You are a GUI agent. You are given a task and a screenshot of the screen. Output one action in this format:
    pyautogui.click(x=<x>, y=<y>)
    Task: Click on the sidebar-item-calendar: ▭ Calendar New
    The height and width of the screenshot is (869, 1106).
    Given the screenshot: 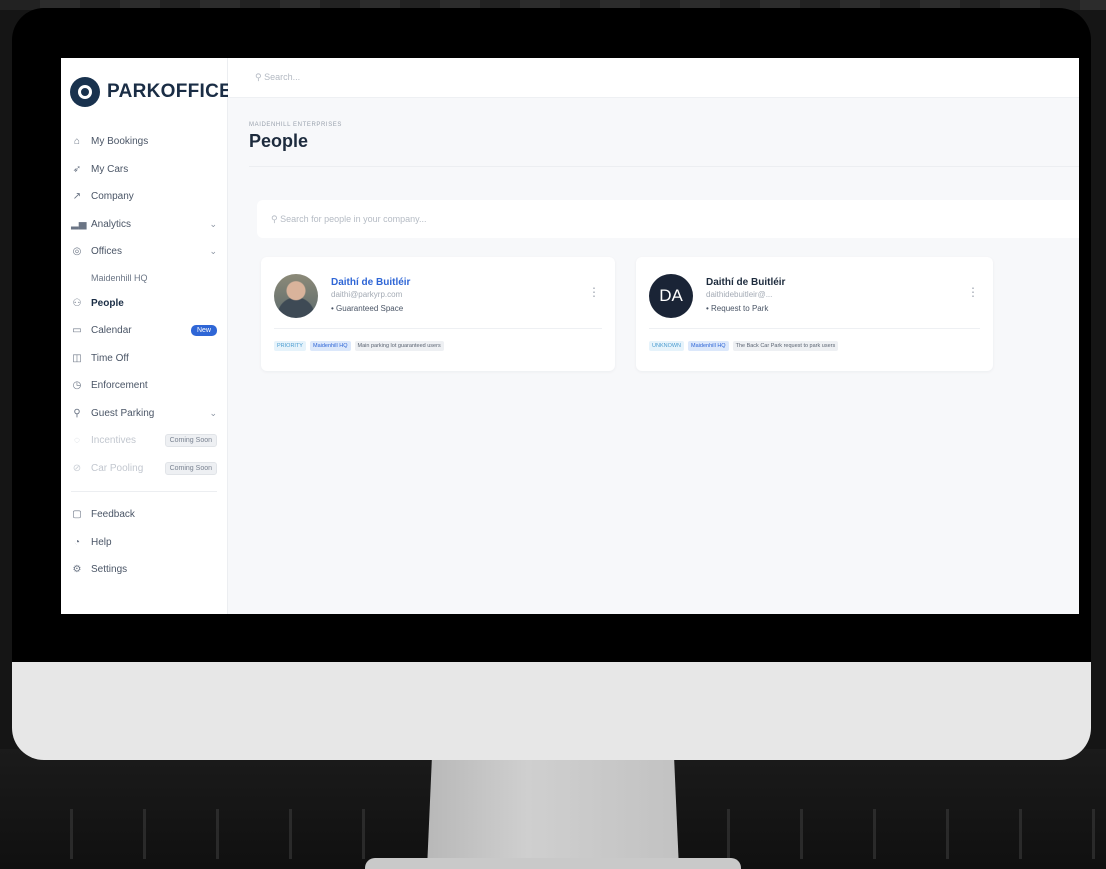 What is the action you would take?
    pyautogui.click(x=144, y=331)
    